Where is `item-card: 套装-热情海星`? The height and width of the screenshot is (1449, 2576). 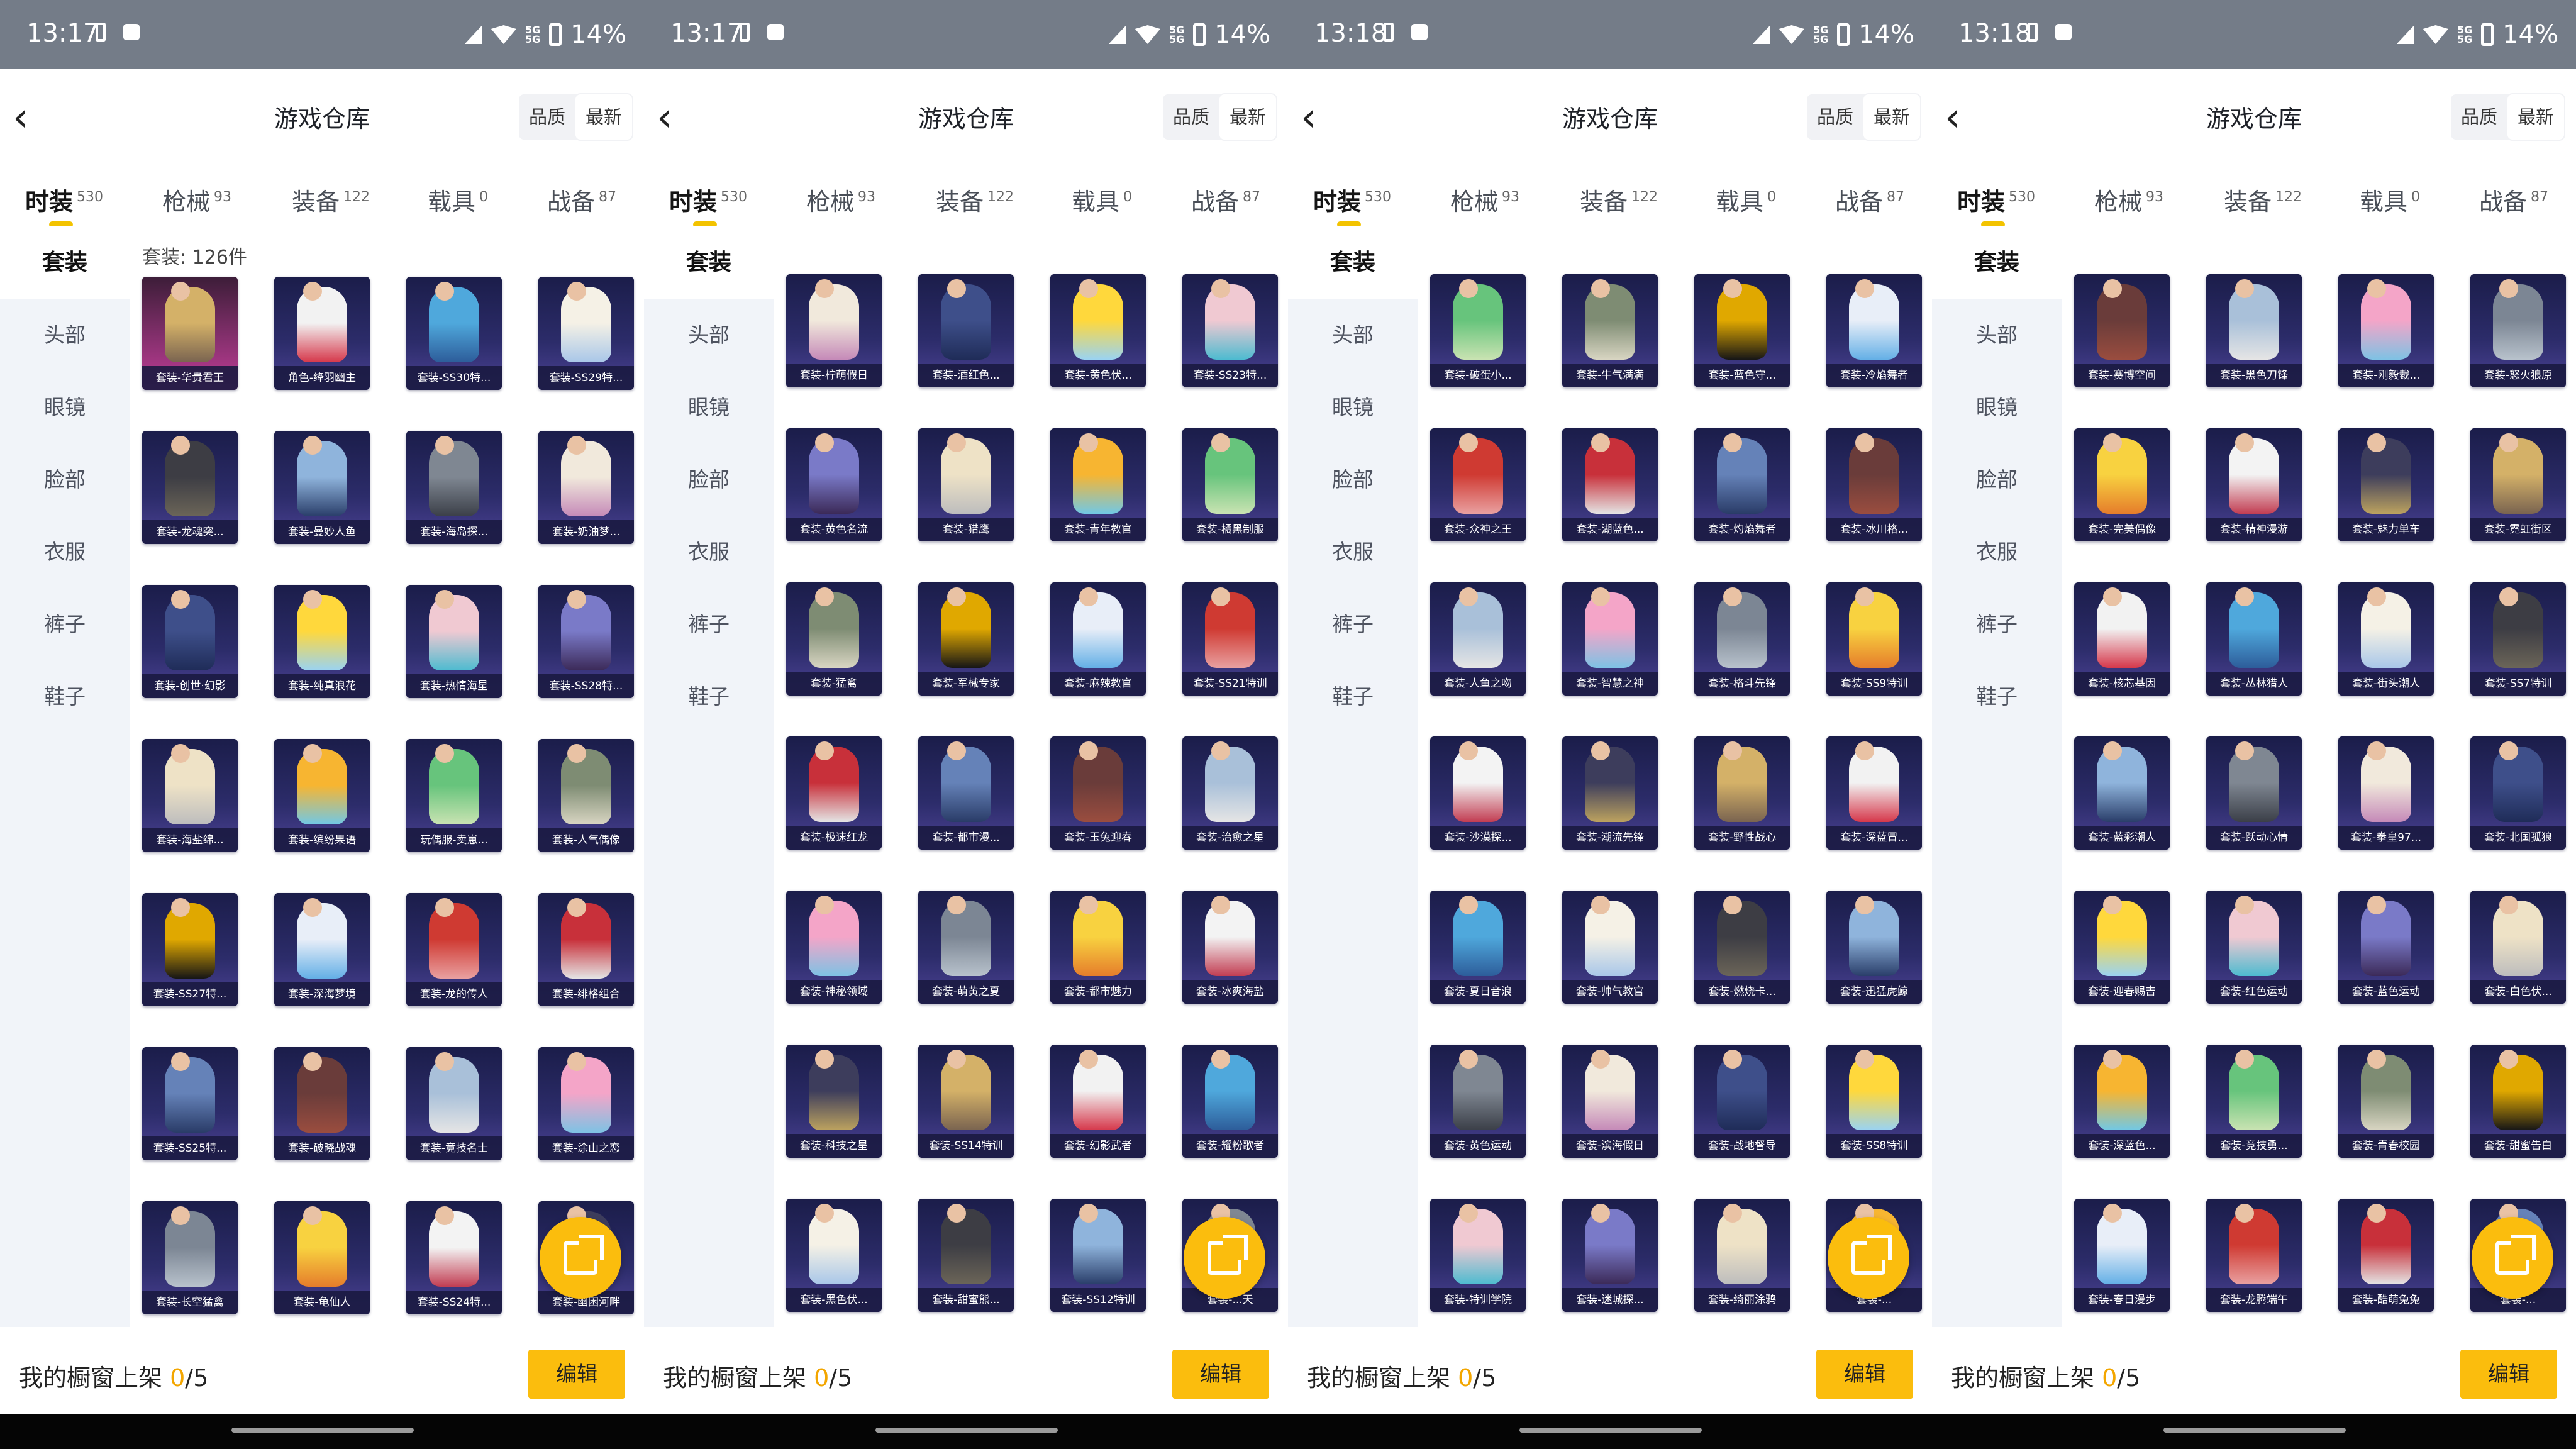
item-card: 套装-热情海星 is located at coordinates (454, 641).